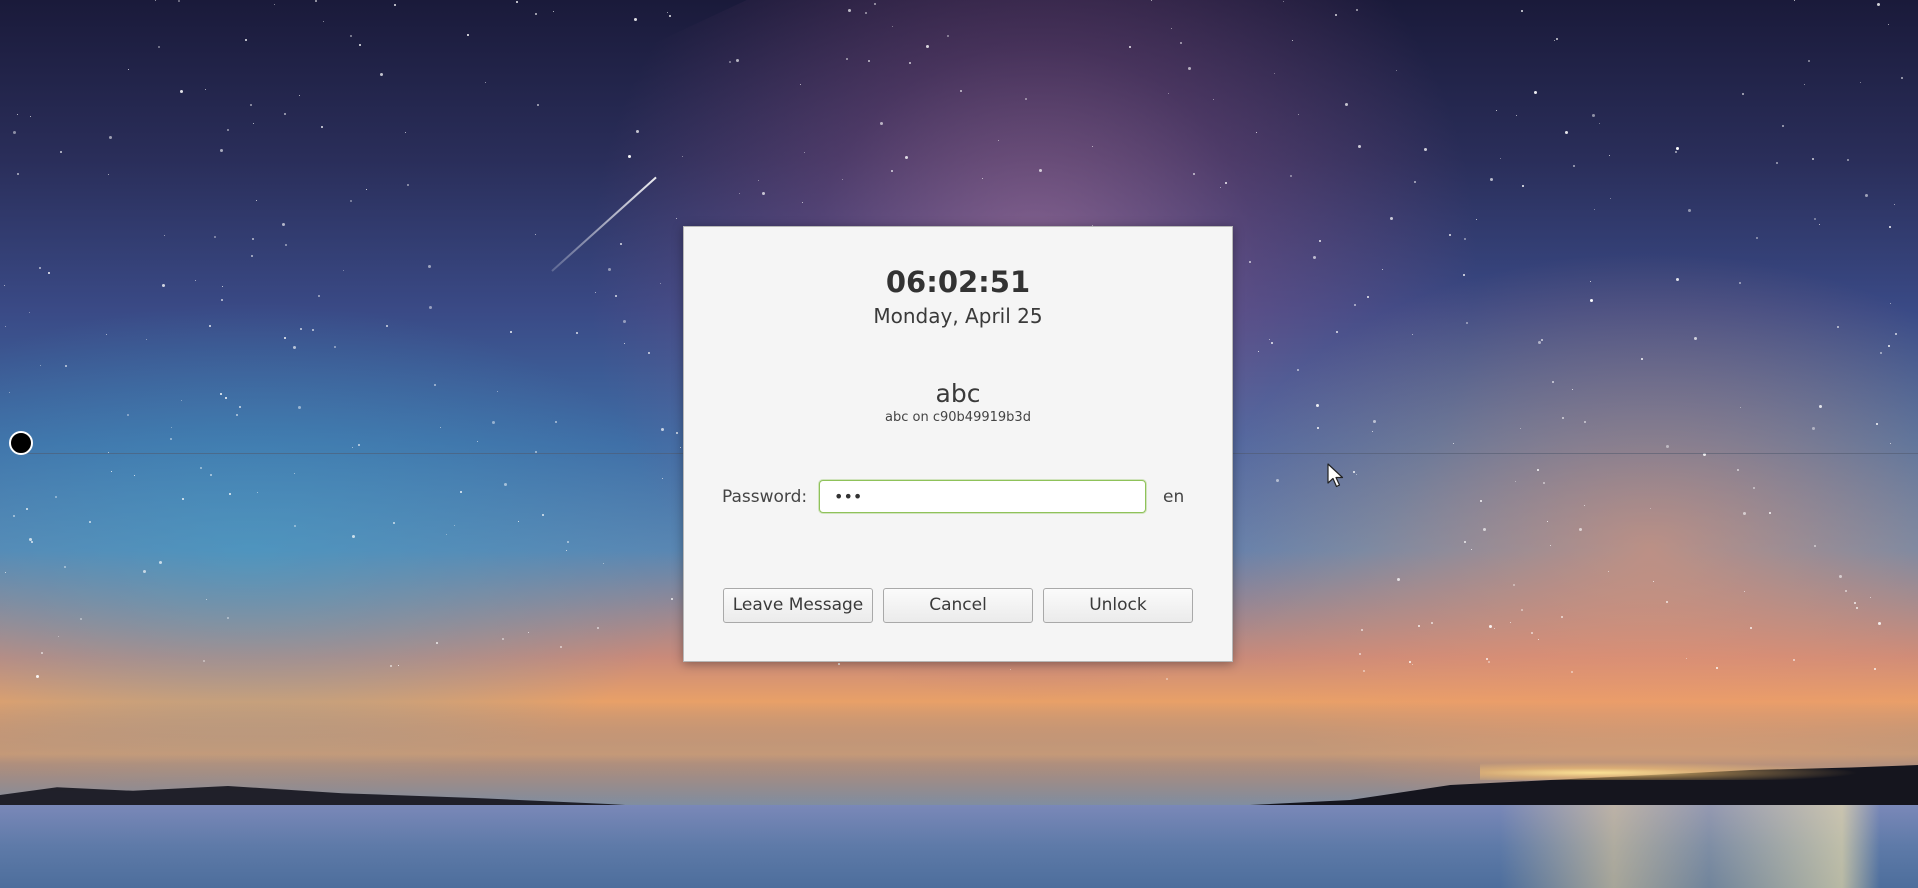 This screenshot has width=1918, height=888. Describe the element at coordinates (1118, 605) in the screenshot. I see `unlock-button: Unlock` at that location.